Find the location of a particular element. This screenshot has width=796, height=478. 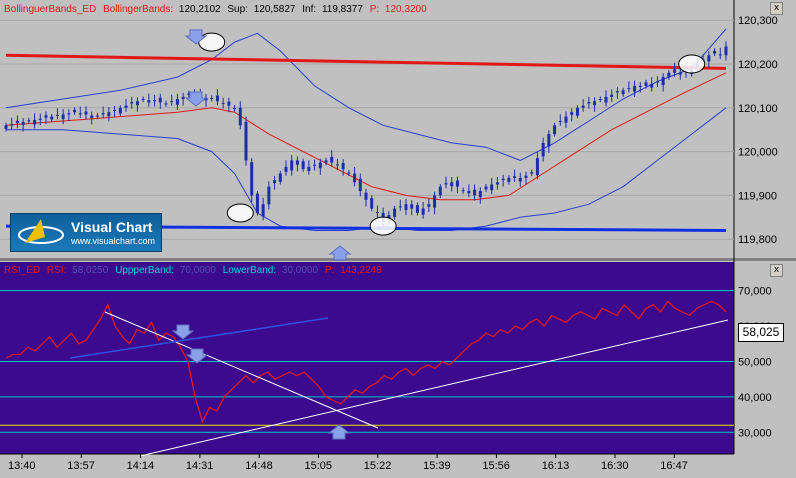

lower-label: LowerBand: is located at coordinates (249, 270).